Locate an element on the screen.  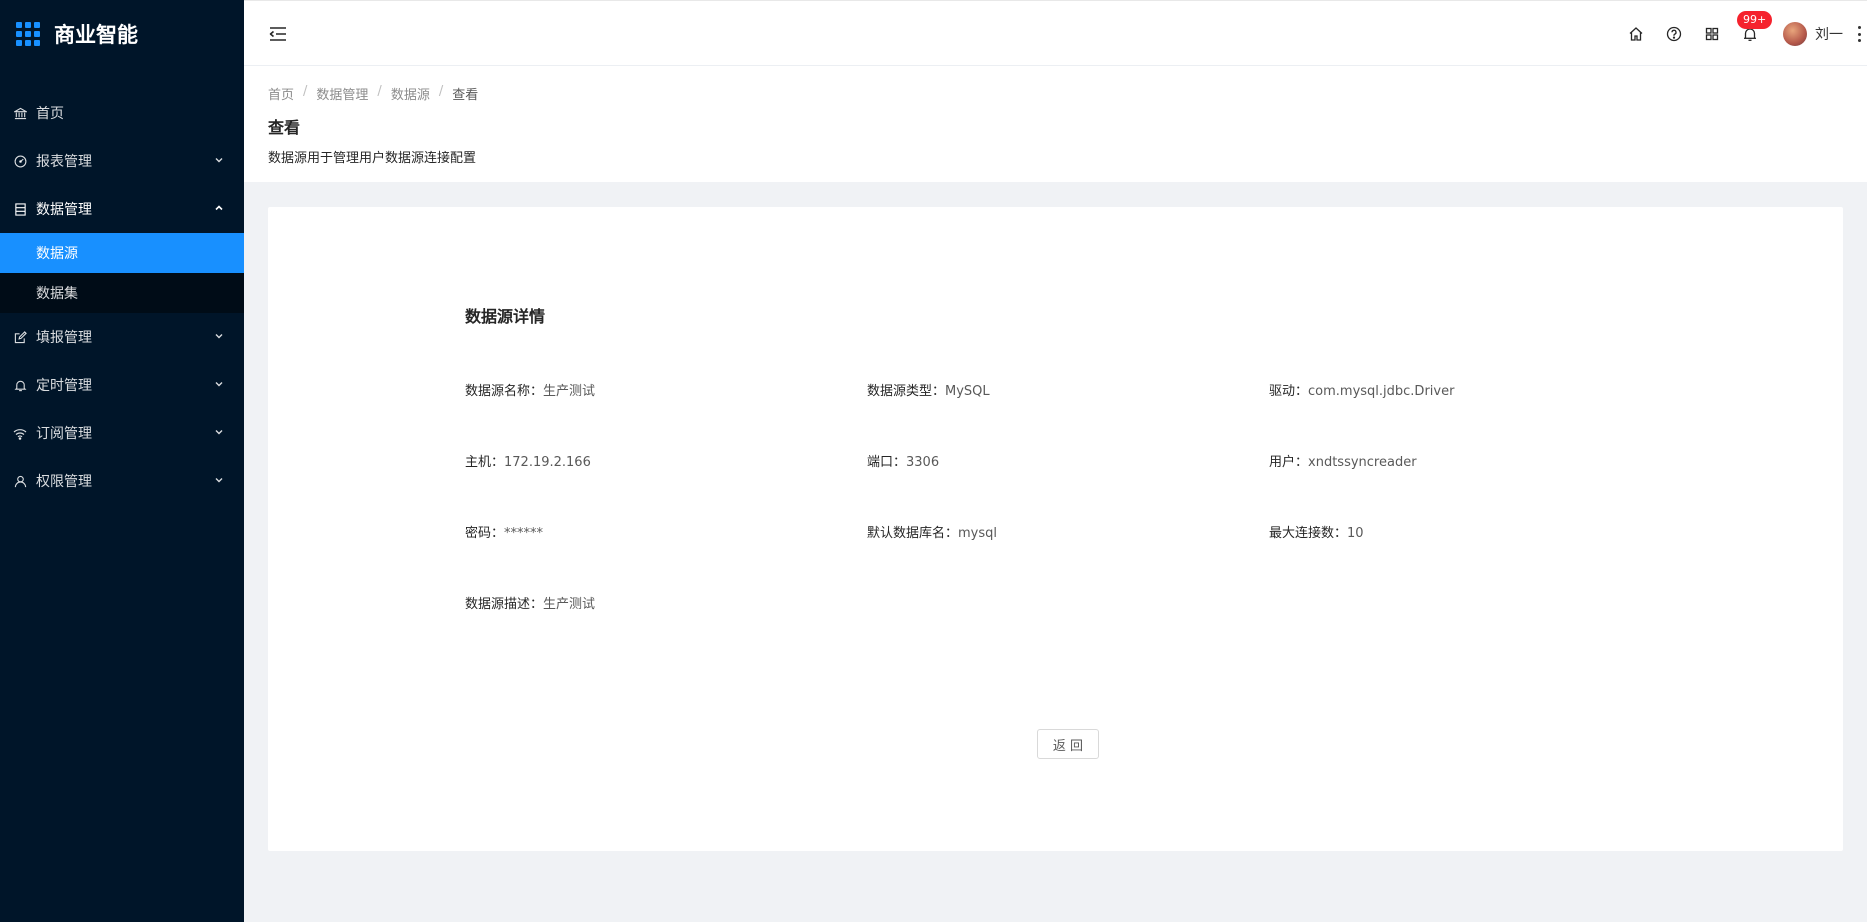
field-default-database: 默认数据库名：mysql is located at coordinates (932, 531).